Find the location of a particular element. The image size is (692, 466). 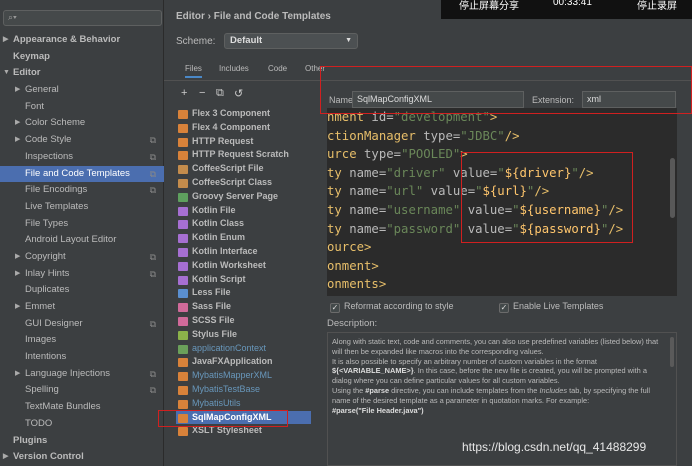

template-item-flex-3-component: Flex 3 Component is located at coordinates (243, 114).